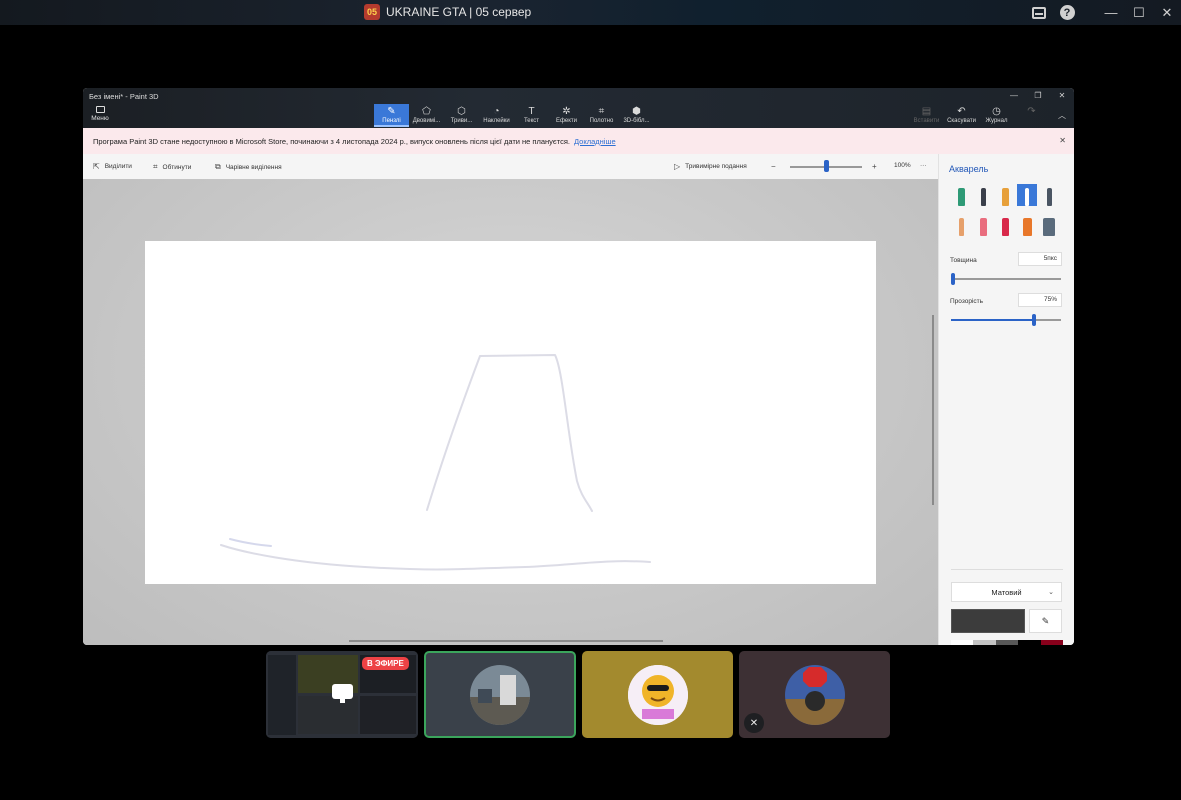 This screenshot has height=800, width=1181. I want to click on banner-learn-more-link: Докладніше, so click(595, 141).